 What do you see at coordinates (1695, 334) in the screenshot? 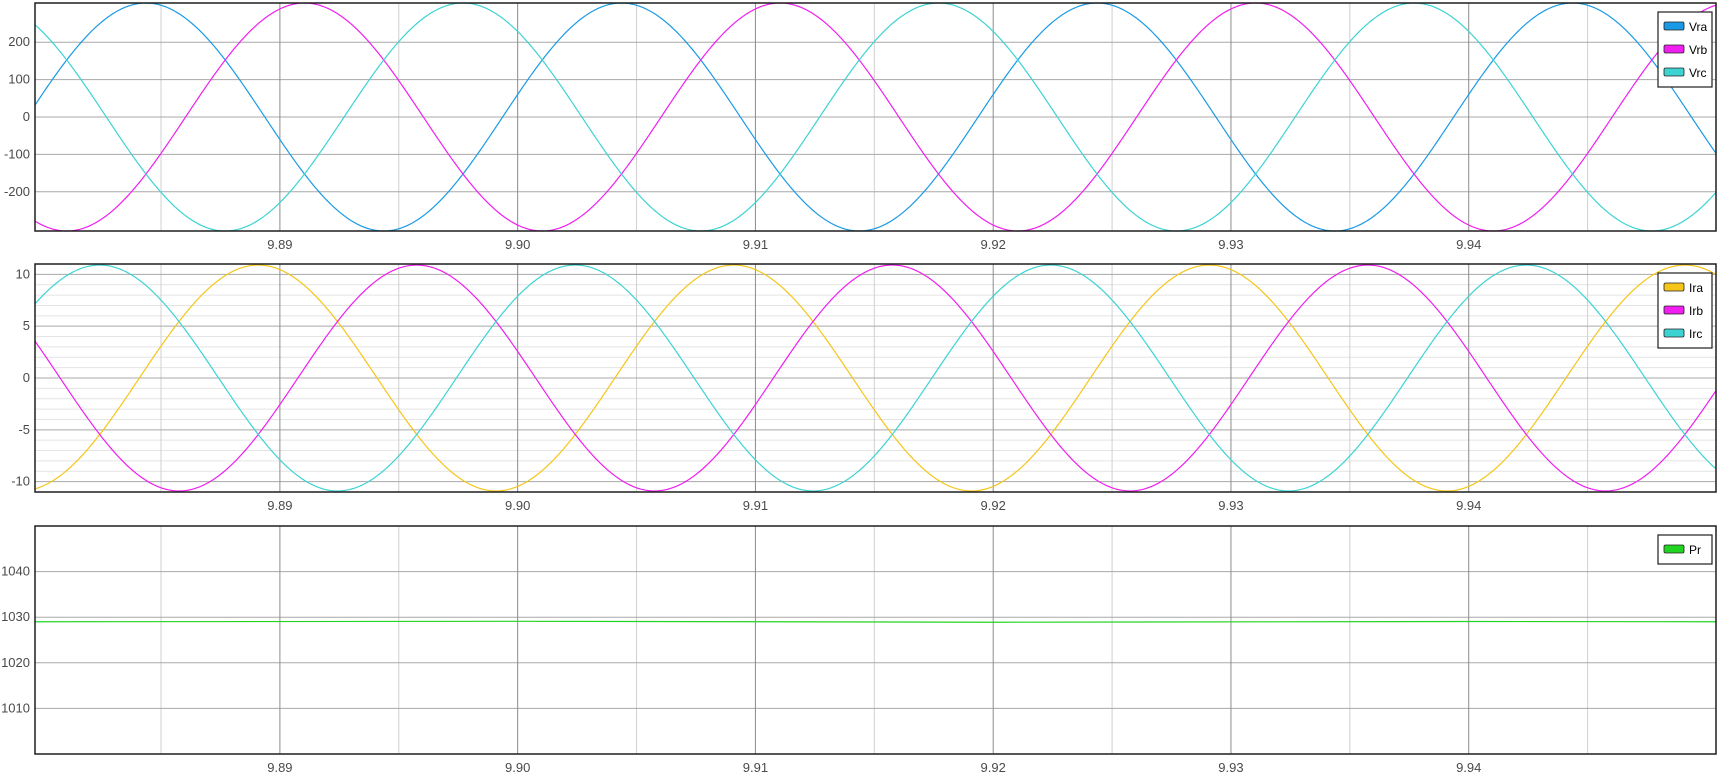
I see `legend-label: Irc` at bounding box center [1695, 334].